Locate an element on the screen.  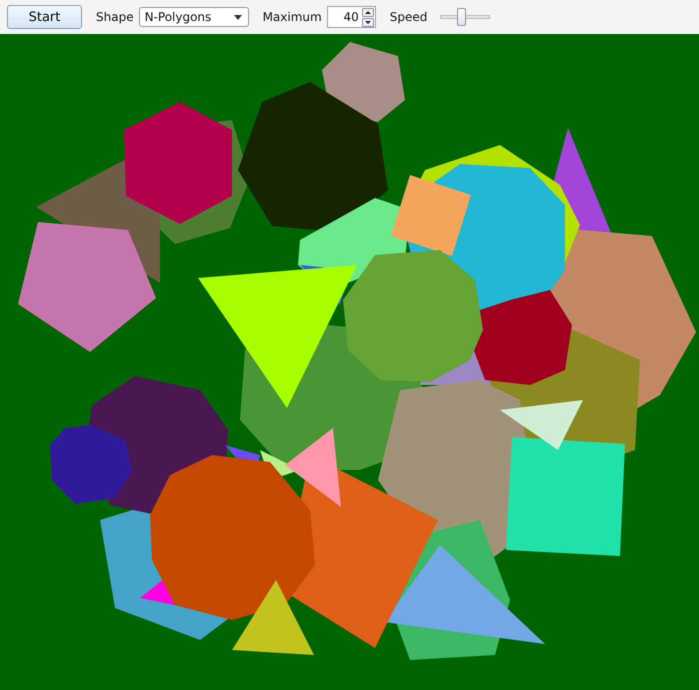
maximum-spinner: 40 is located at coordinates (351, 17).